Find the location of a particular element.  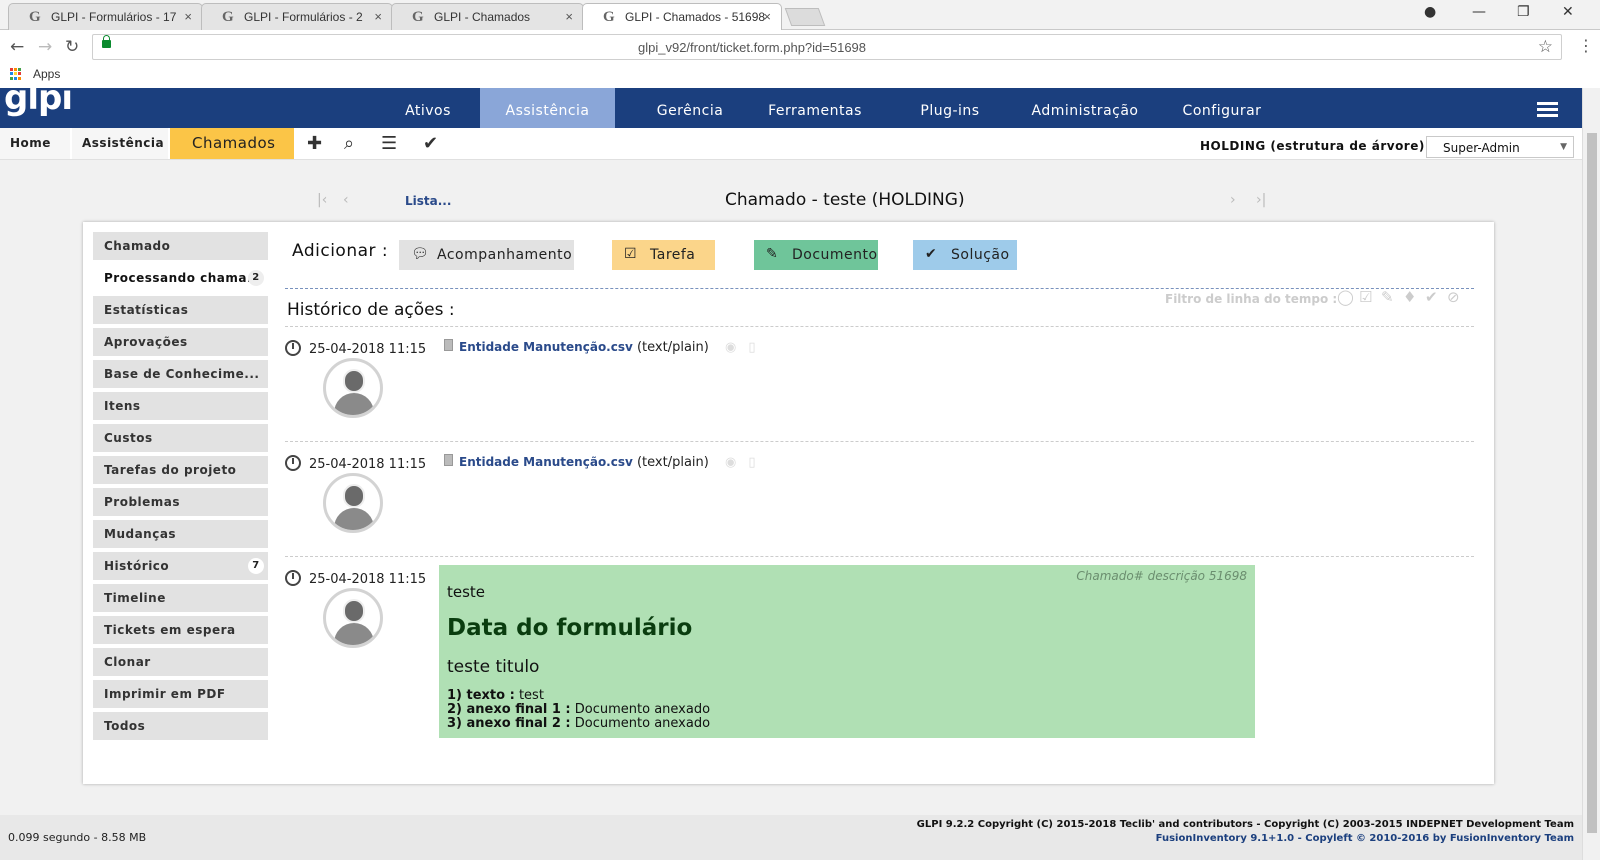

glpi-logo: glpi is located at coordinates (38, 98).